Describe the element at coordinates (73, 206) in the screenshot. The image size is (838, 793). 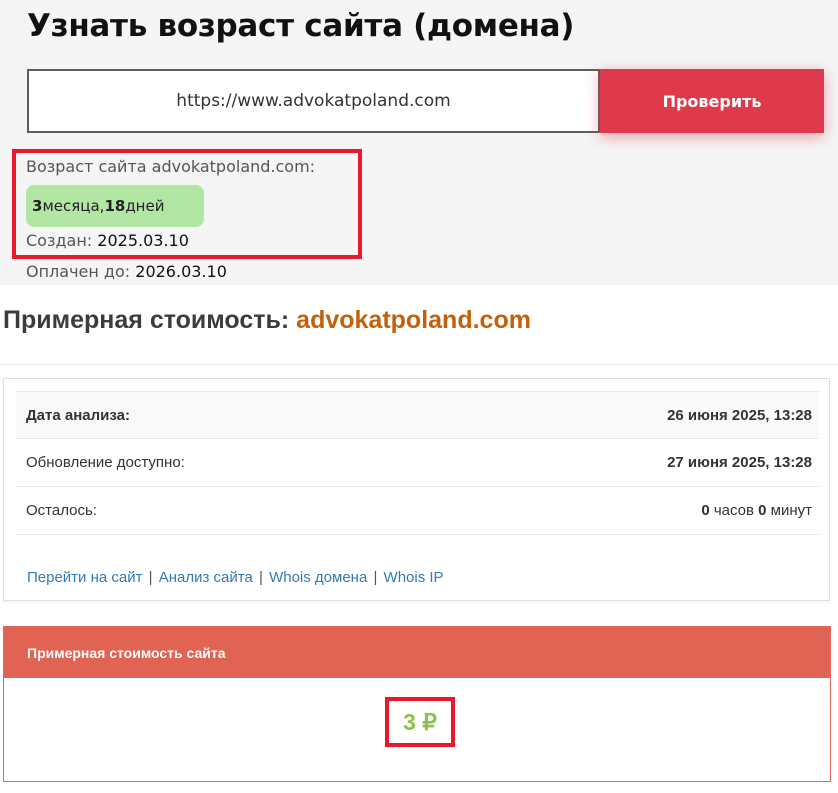
I see `age-months-word: месяца,` at that location.